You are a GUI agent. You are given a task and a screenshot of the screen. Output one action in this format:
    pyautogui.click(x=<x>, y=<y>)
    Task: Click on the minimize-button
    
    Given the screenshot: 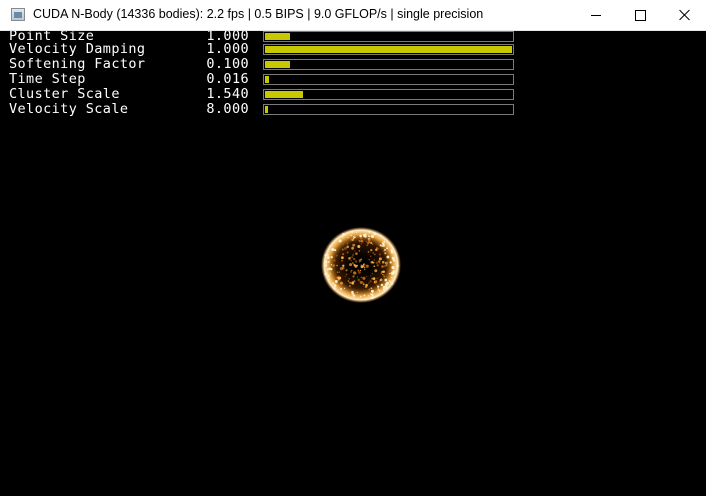 What is the action you would take?
    pyautogui.click(x=596, y=15)
    